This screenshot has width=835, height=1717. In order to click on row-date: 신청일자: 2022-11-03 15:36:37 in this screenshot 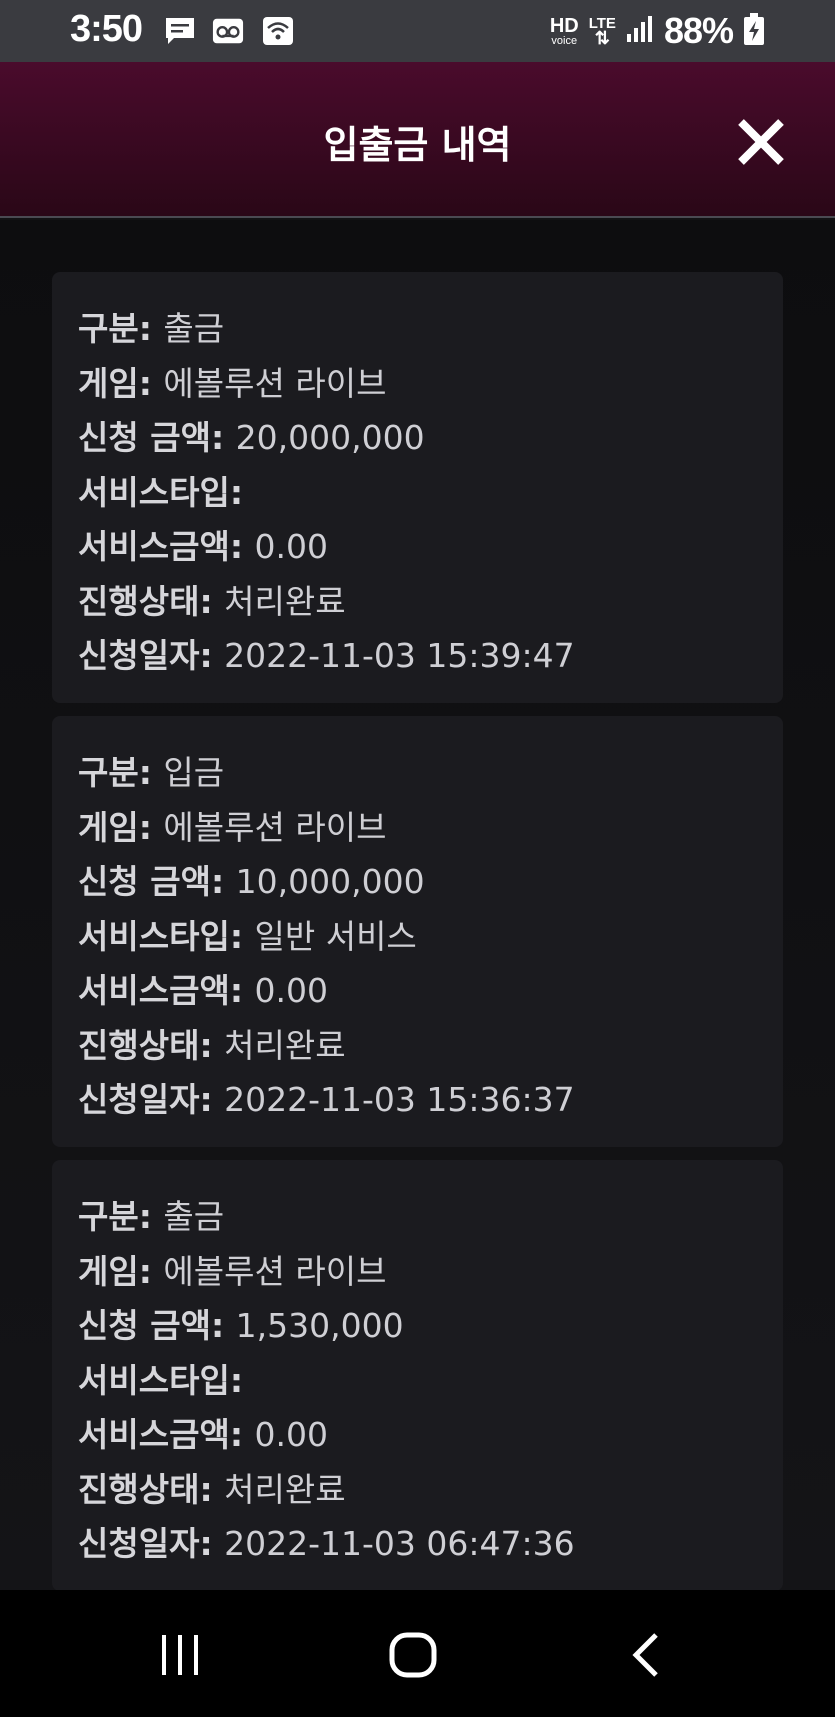, I will do `click(326, 1099)`.